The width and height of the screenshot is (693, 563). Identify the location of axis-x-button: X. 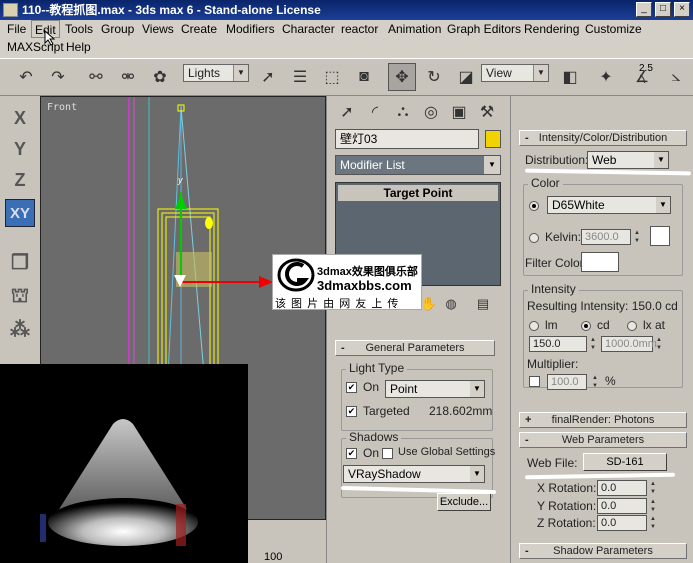
(20, 118).